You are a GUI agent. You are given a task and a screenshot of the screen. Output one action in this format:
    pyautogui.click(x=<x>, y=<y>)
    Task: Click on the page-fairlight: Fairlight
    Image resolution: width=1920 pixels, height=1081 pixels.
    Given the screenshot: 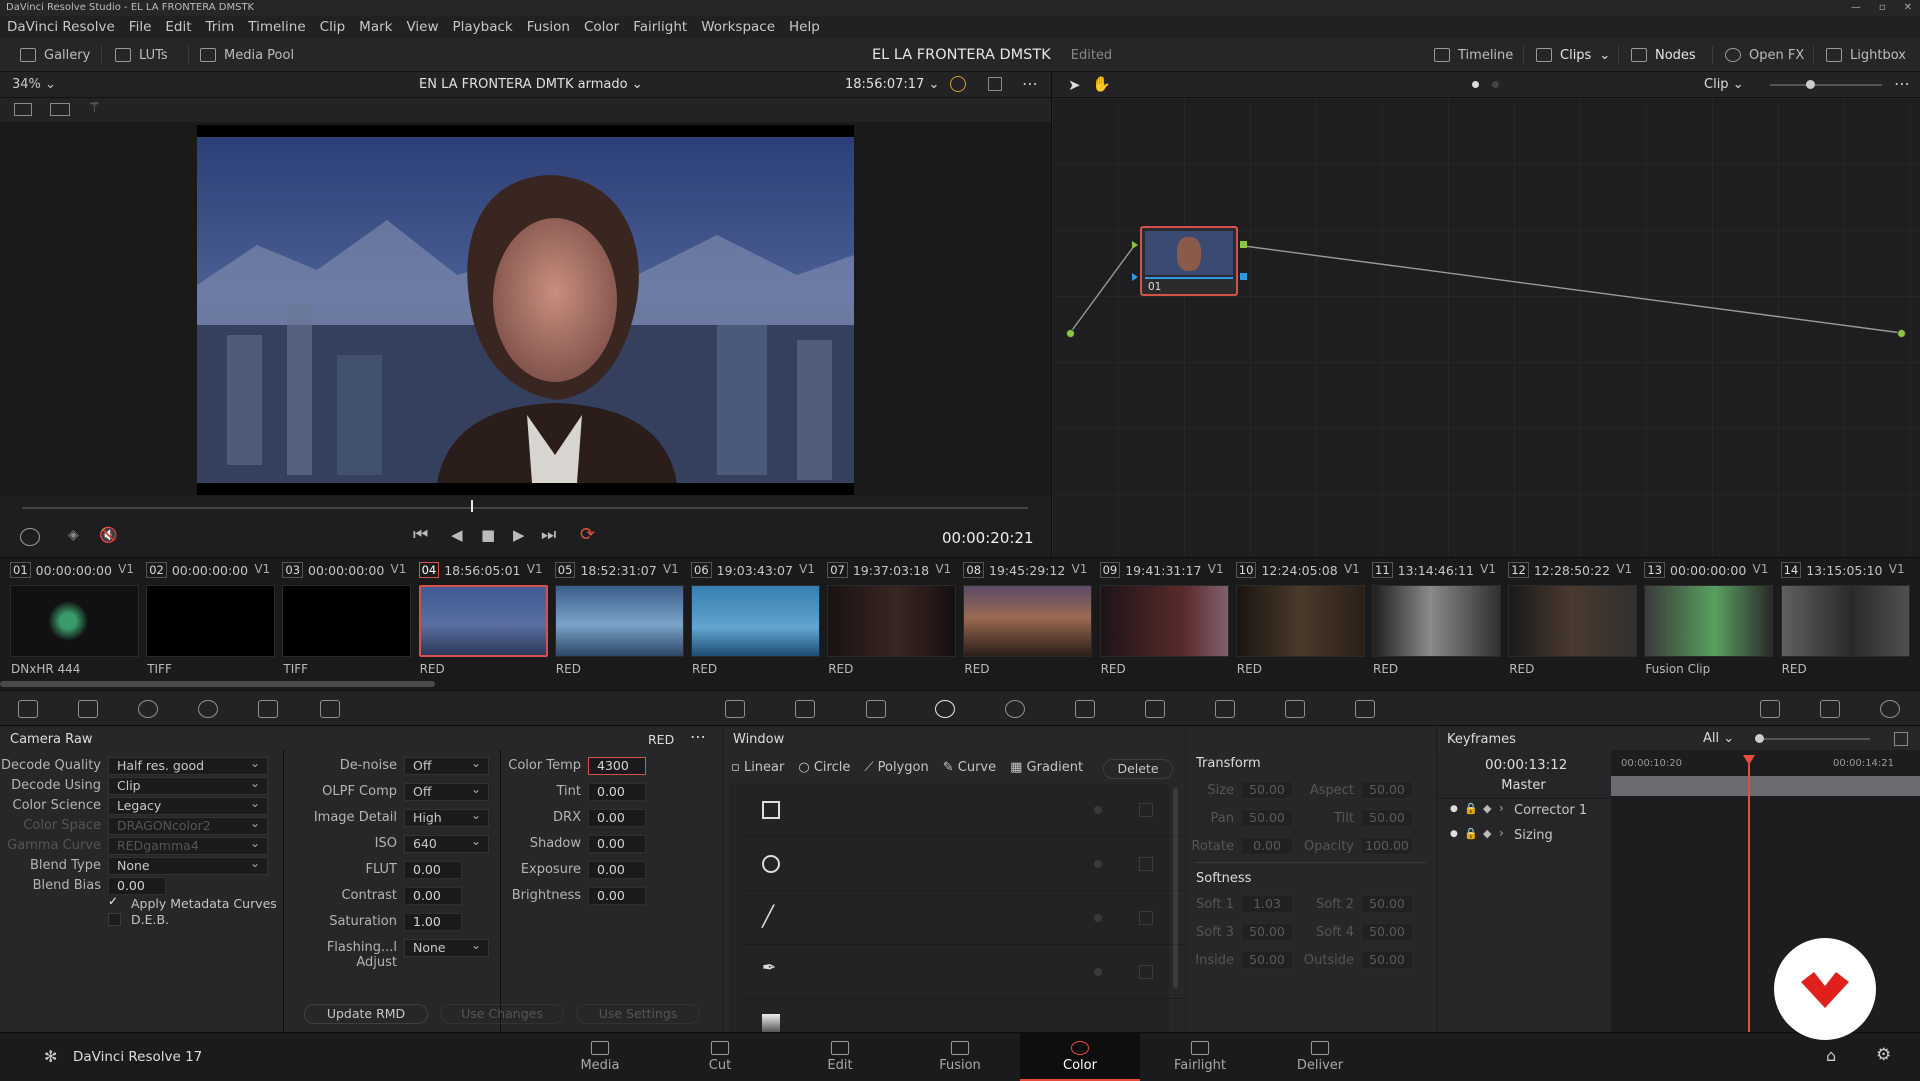 What is the action you would take?
    pyautogui.click(x=1200, y=1057)
    